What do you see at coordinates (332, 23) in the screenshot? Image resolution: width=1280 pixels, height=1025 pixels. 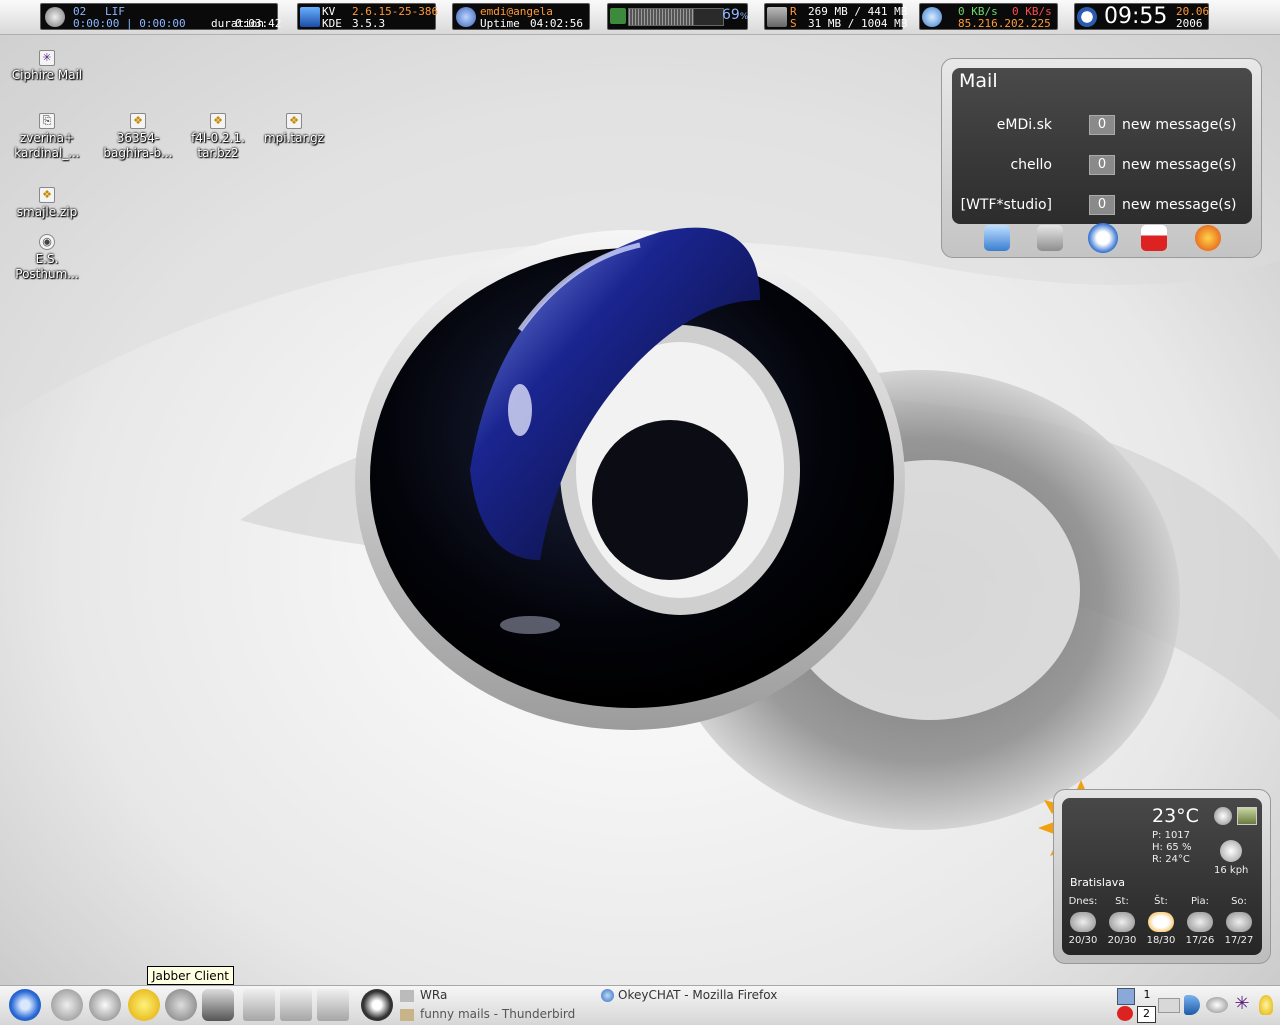 I see `desktop-label: KDE` at bounding box center [332, 23].